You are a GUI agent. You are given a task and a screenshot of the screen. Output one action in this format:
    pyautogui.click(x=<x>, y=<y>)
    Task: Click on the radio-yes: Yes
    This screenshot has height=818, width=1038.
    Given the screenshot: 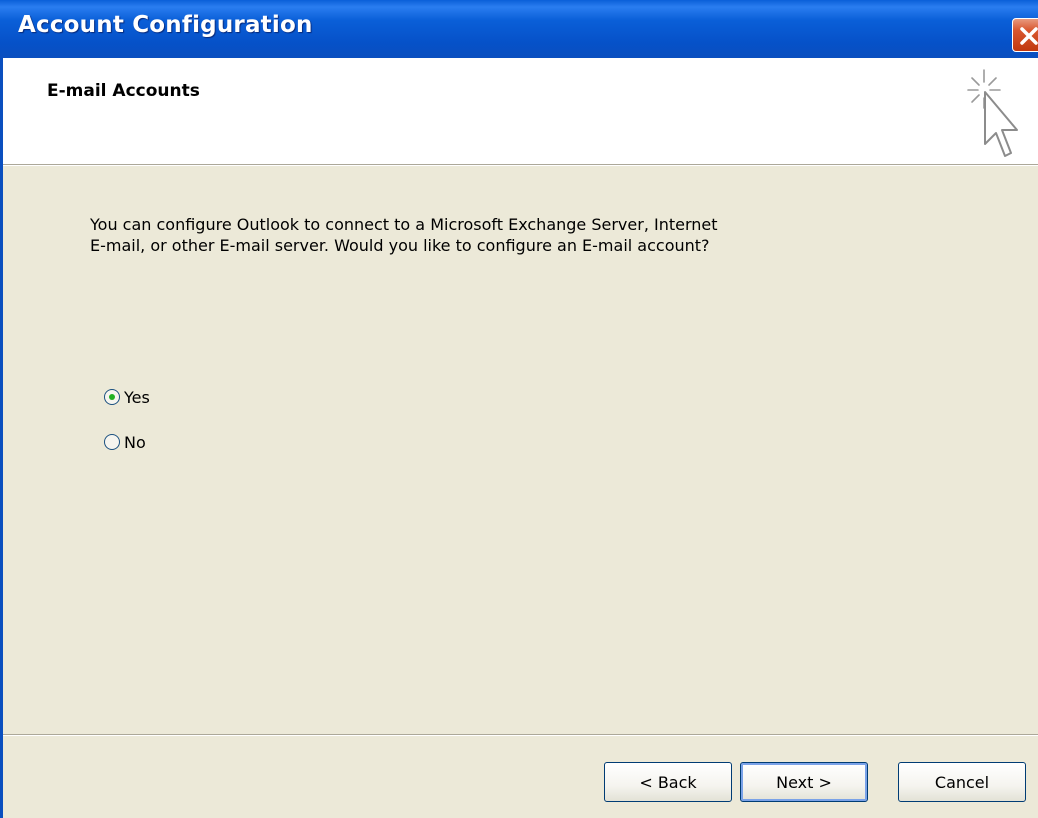 What is the action you would take?
    pyautogui.click(x=127, y=397)
    